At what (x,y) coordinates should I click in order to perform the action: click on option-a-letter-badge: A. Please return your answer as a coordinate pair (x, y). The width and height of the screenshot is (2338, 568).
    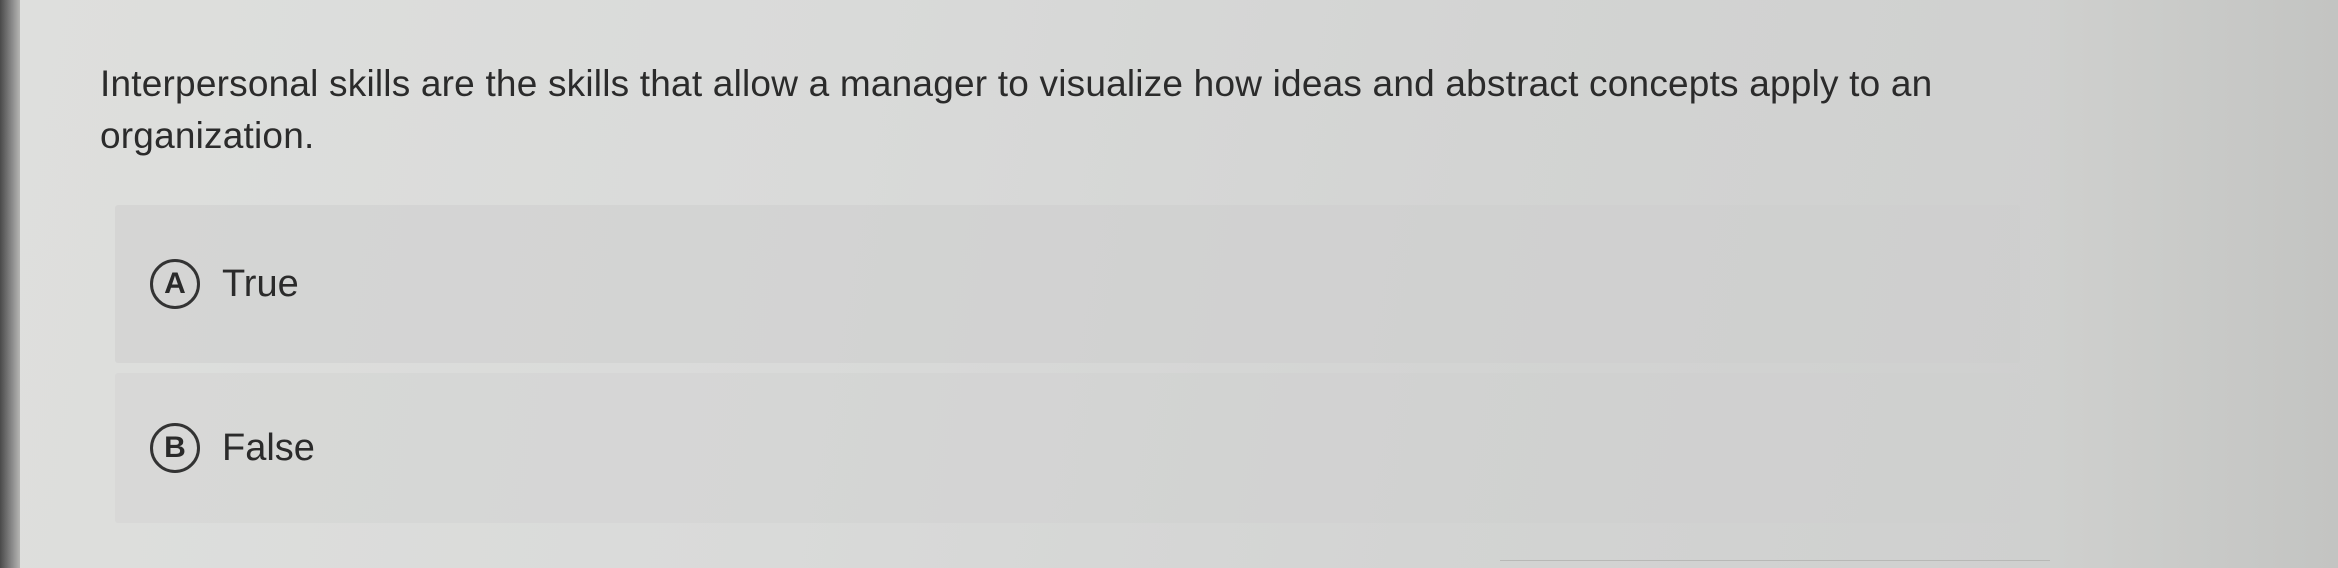
    Looking at the image, I should click on (175, 284).